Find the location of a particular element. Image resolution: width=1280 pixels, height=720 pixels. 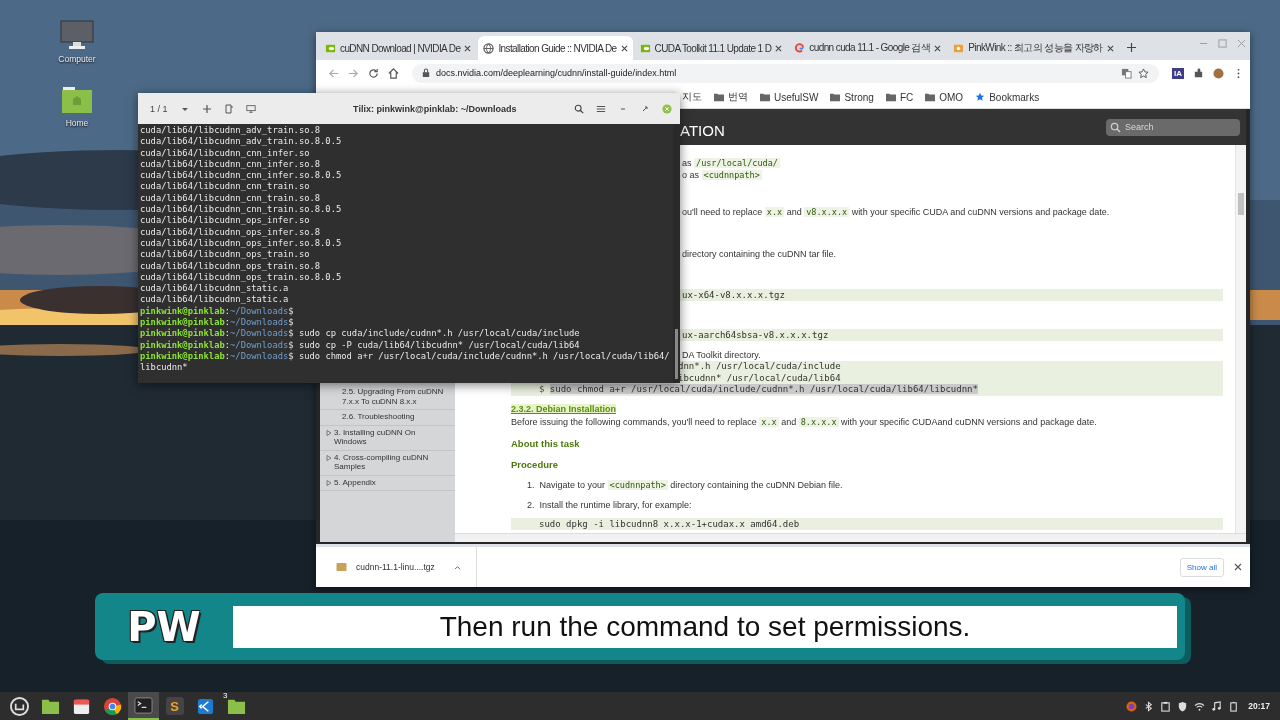

browser-tab: cuDNN Download | NVIDIA De is located at coordinates (398, 48).